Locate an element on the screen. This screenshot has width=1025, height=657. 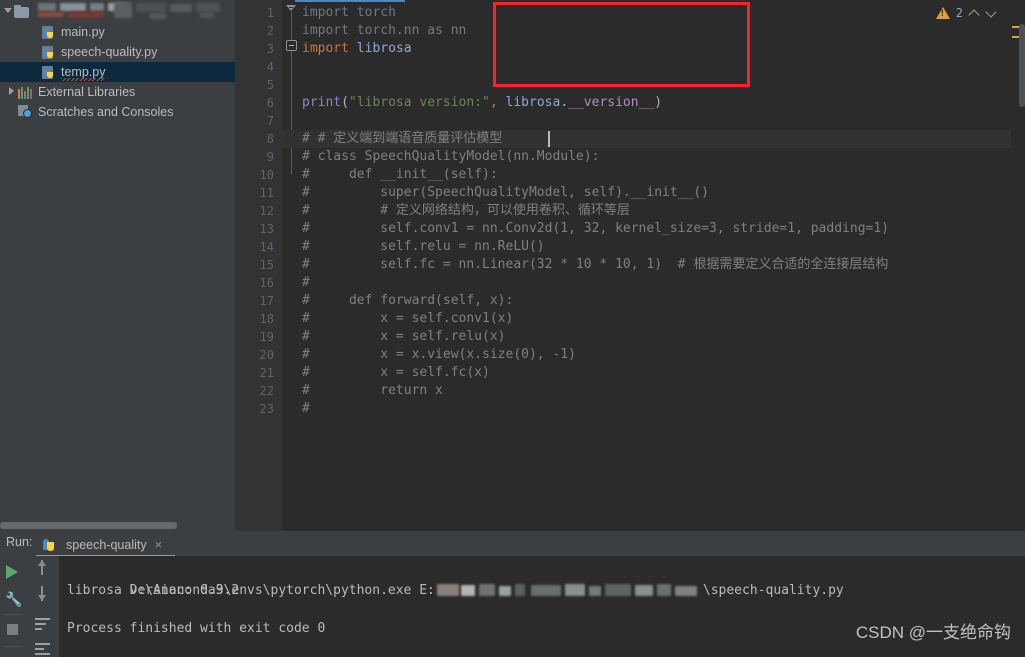
code-line-text: import torch is located at coordinates (349, 12).